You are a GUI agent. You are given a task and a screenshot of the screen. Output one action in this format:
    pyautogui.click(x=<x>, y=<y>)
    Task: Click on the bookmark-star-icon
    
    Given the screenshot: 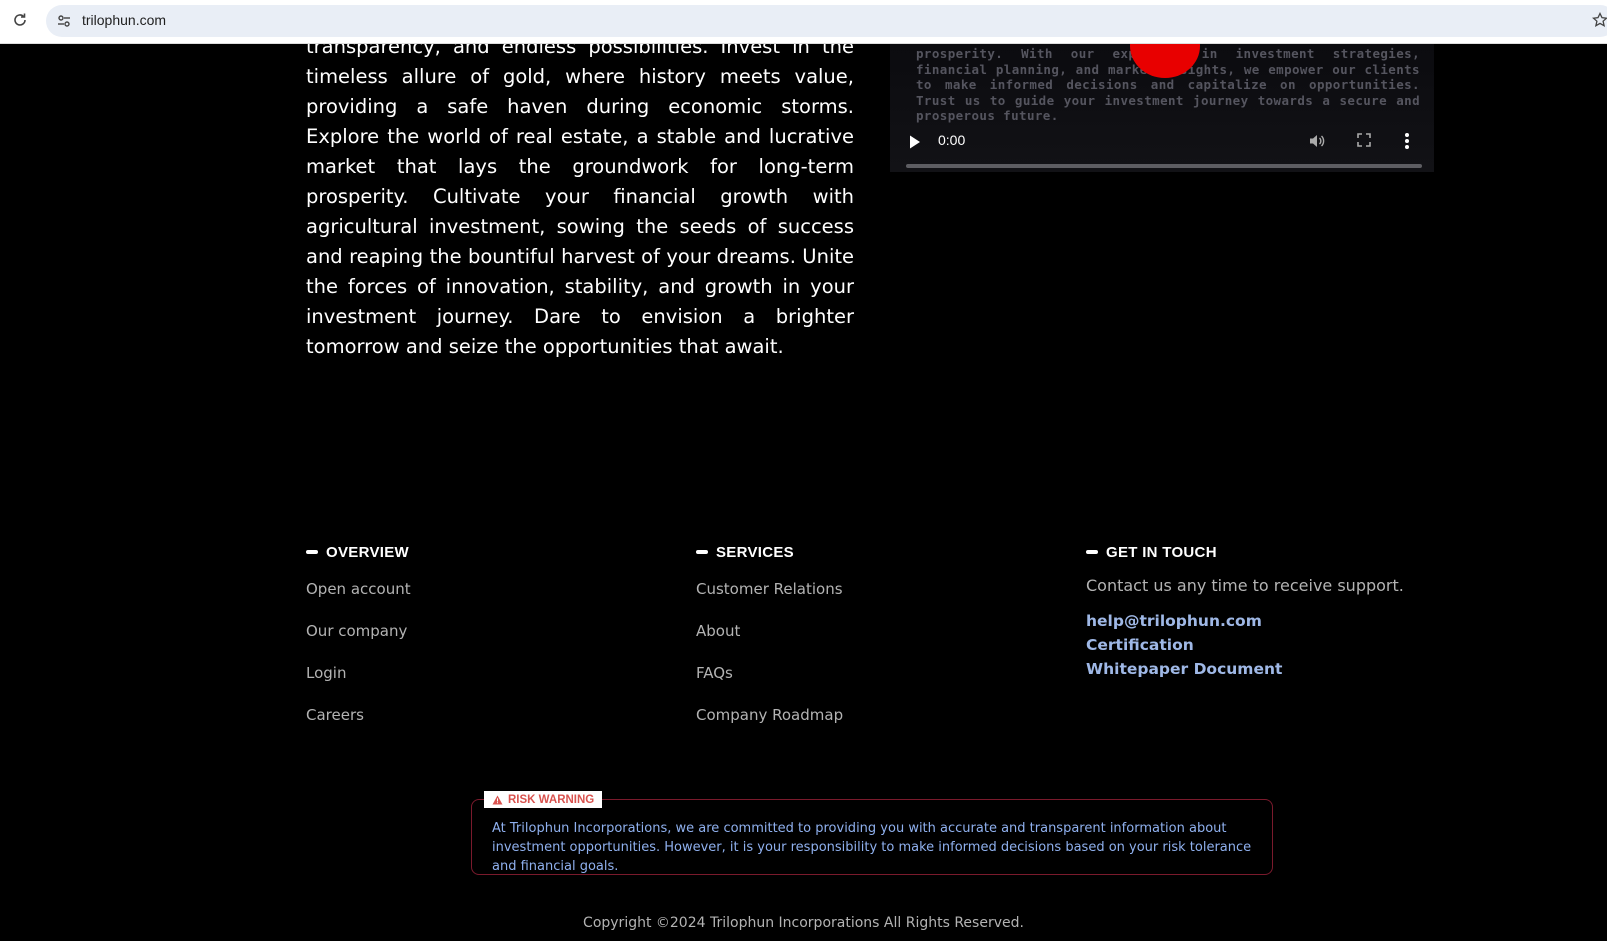 What is the action you would take?
    pyautogui.click(x=1599, y=20)
    